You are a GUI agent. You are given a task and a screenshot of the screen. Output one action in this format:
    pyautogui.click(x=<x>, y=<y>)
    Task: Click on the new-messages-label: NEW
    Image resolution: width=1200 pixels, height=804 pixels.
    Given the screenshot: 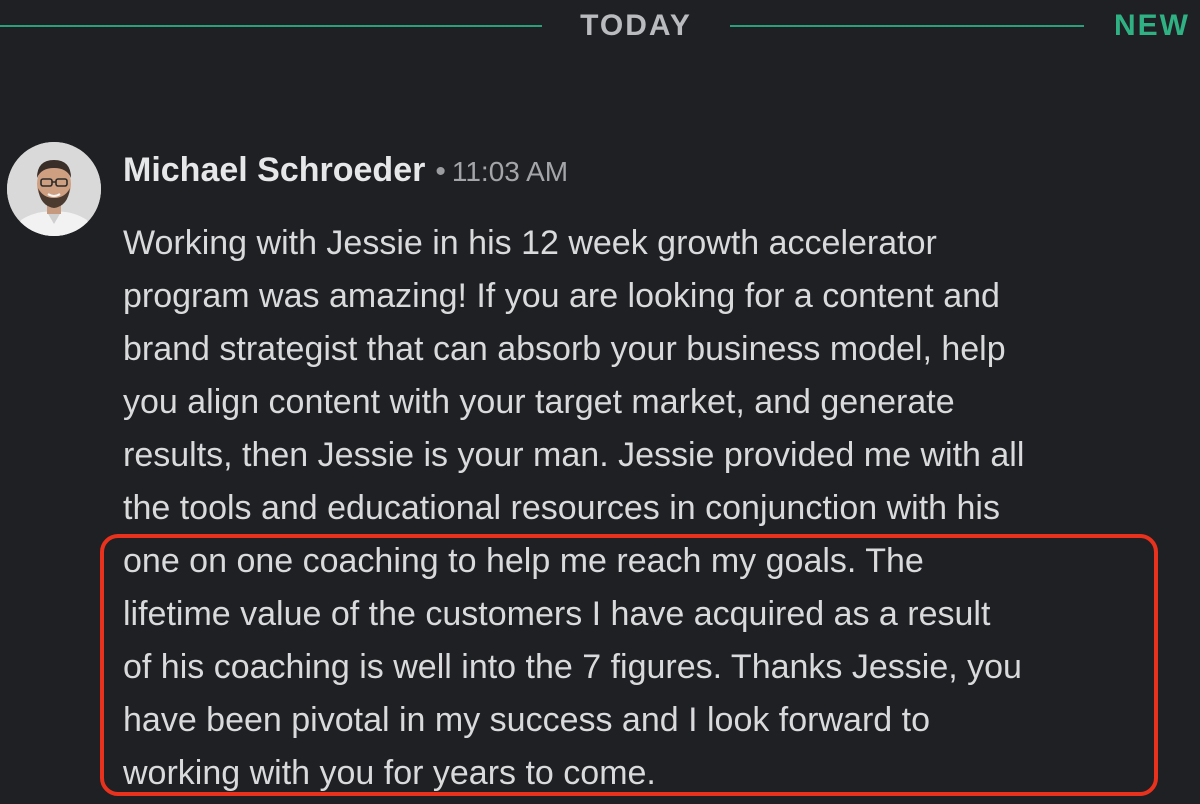 What is the action you would take?
    pyautogui.click(x=1152, y=25)
    